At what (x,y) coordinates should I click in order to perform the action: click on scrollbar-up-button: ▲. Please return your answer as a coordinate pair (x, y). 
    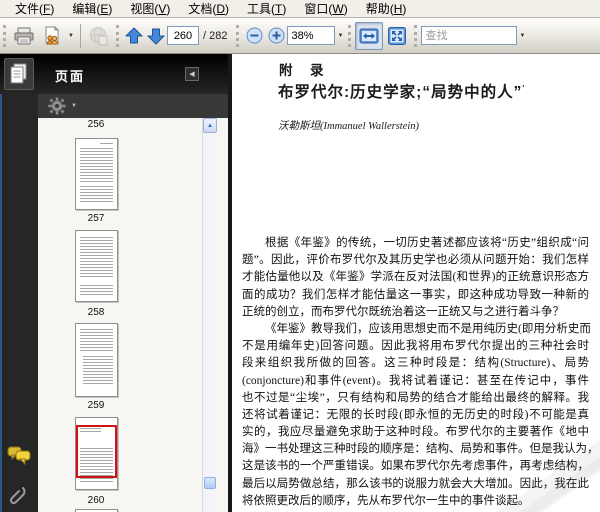
    Looking at the image, I should click on (210, 125).